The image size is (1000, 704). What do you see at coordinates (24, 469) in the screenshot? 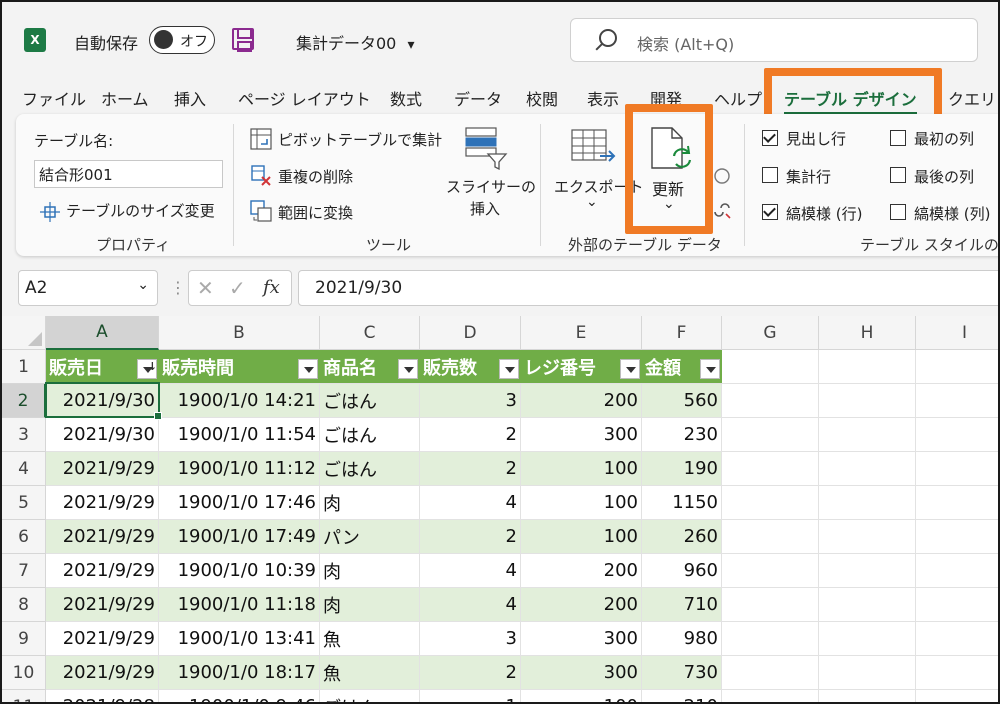
I see `row-header: 4` at bounding box center [24, 469].